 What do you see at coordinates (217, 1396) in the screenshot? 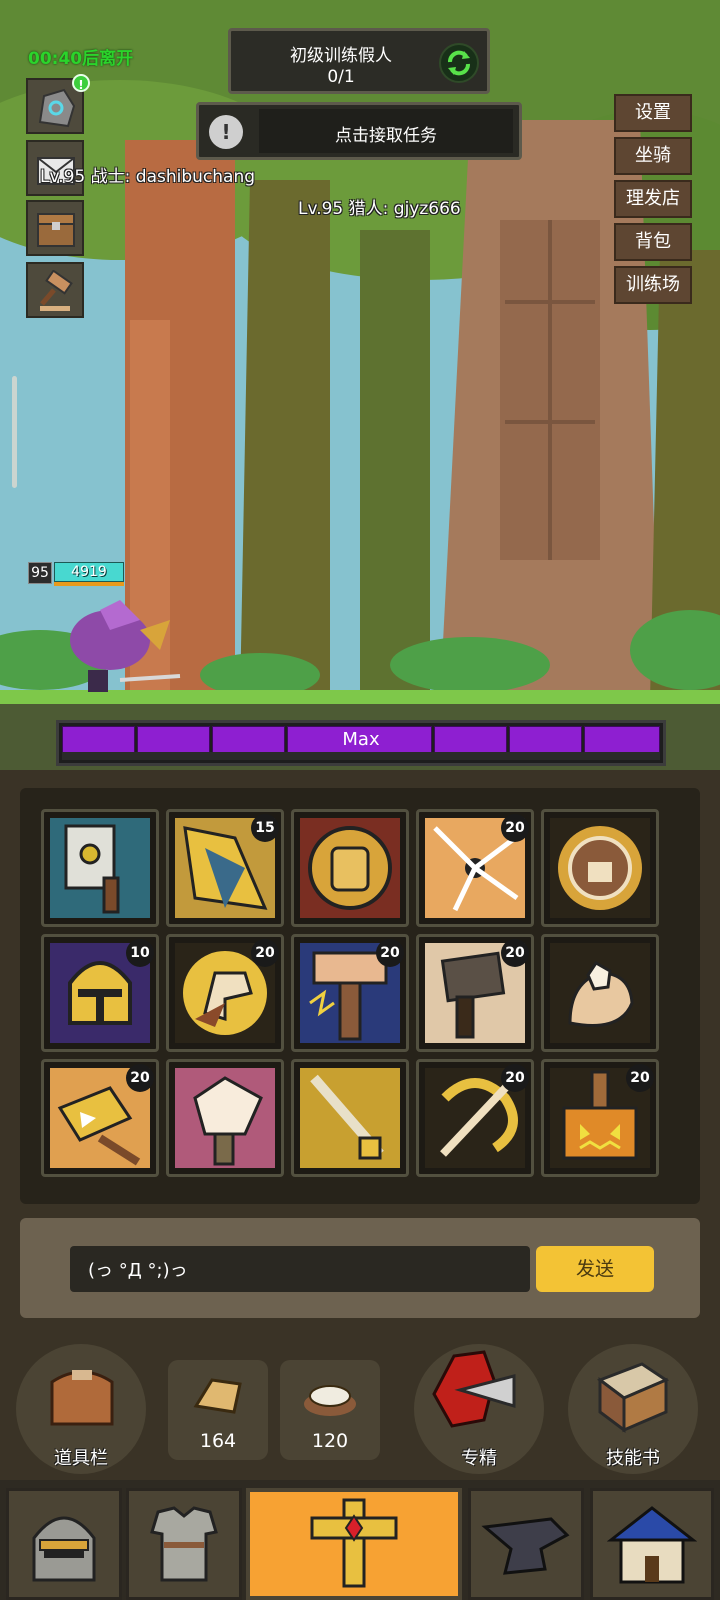
I see `bread-icon` at bounding box center [217, 1396].